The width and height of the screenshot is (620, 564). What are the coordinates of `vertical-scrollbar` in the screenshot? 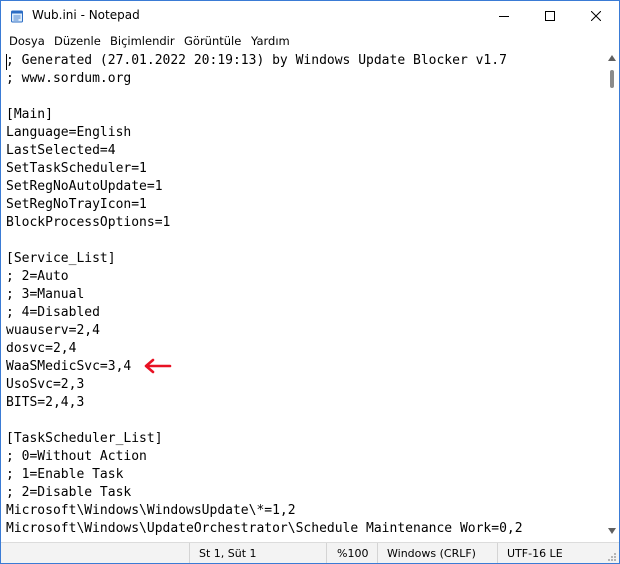 It's located at (612, 296).